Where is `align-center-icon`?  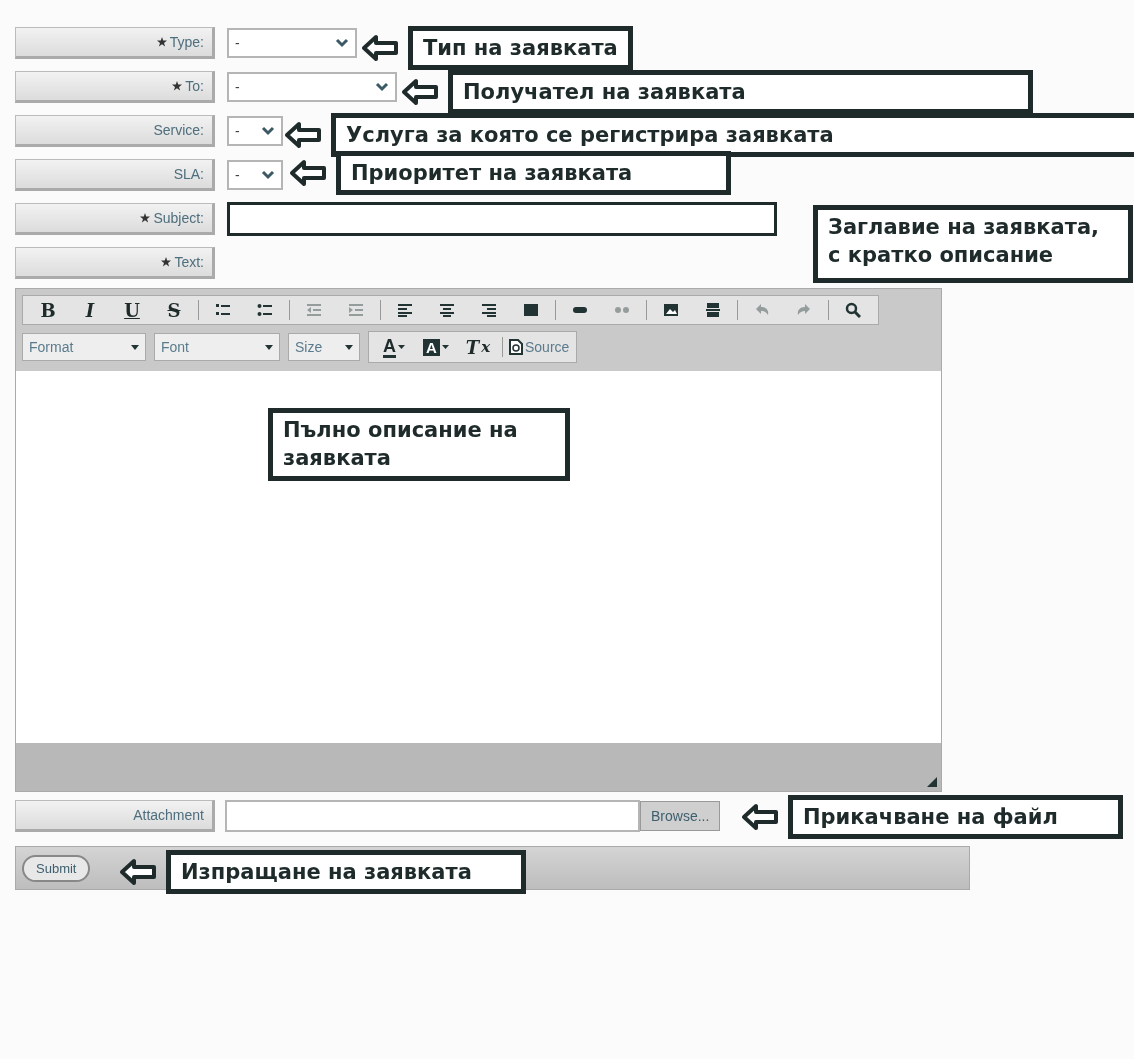 align-center-icon is located at coordinates (447, 310).